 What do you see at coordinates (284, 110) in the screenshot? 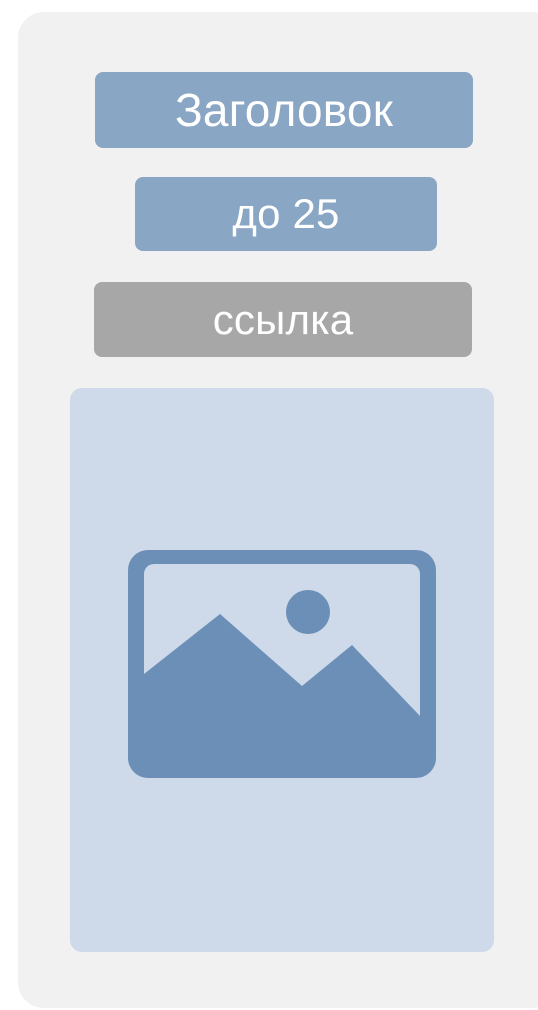
I see `title-label: Заголовок` at bounding box center [284, 110].